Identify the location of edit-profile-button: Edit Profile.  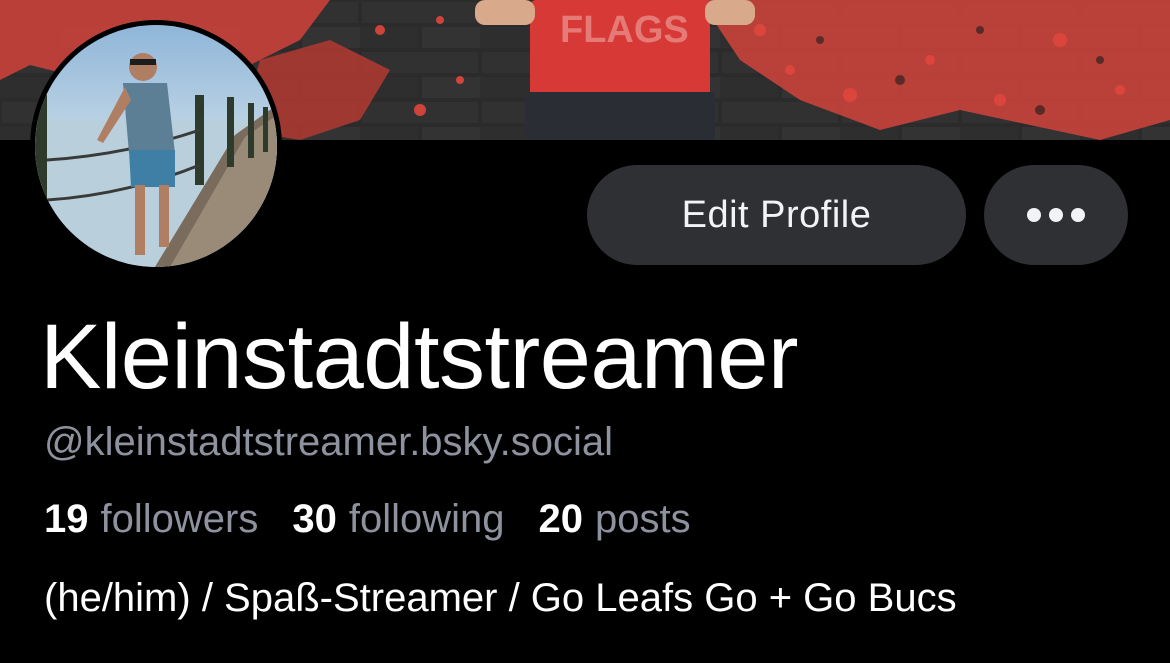
(776, 215).